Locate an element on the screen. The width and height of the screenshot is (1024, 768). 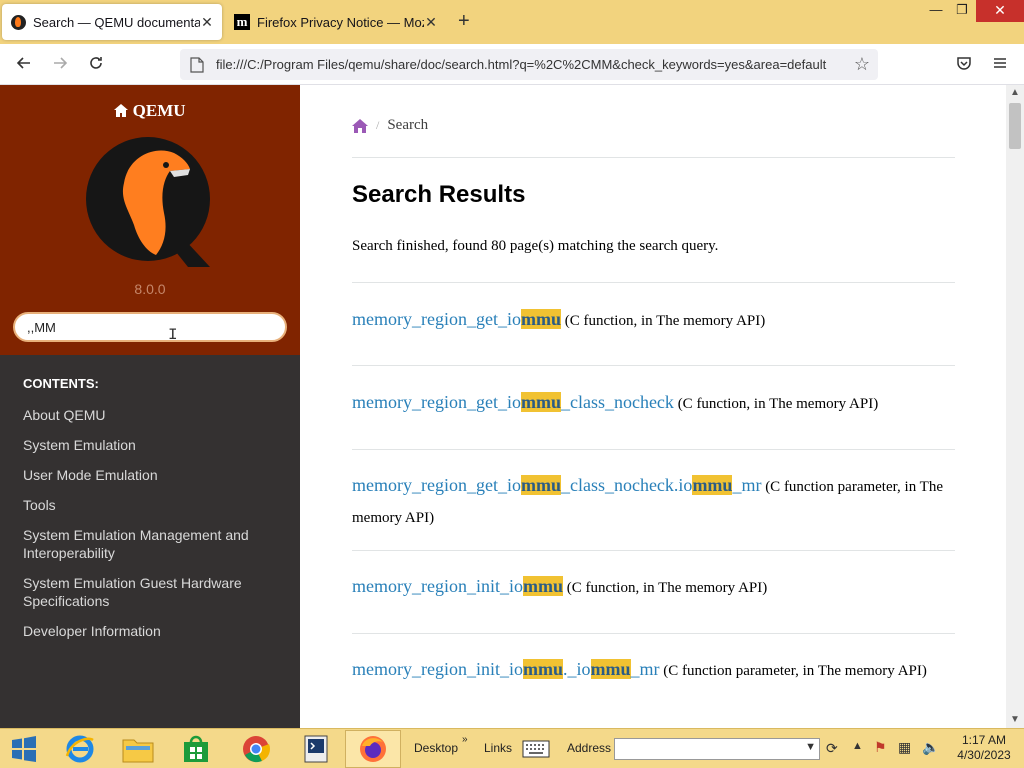
keyboard-icon is located at coordinates (536, 749).